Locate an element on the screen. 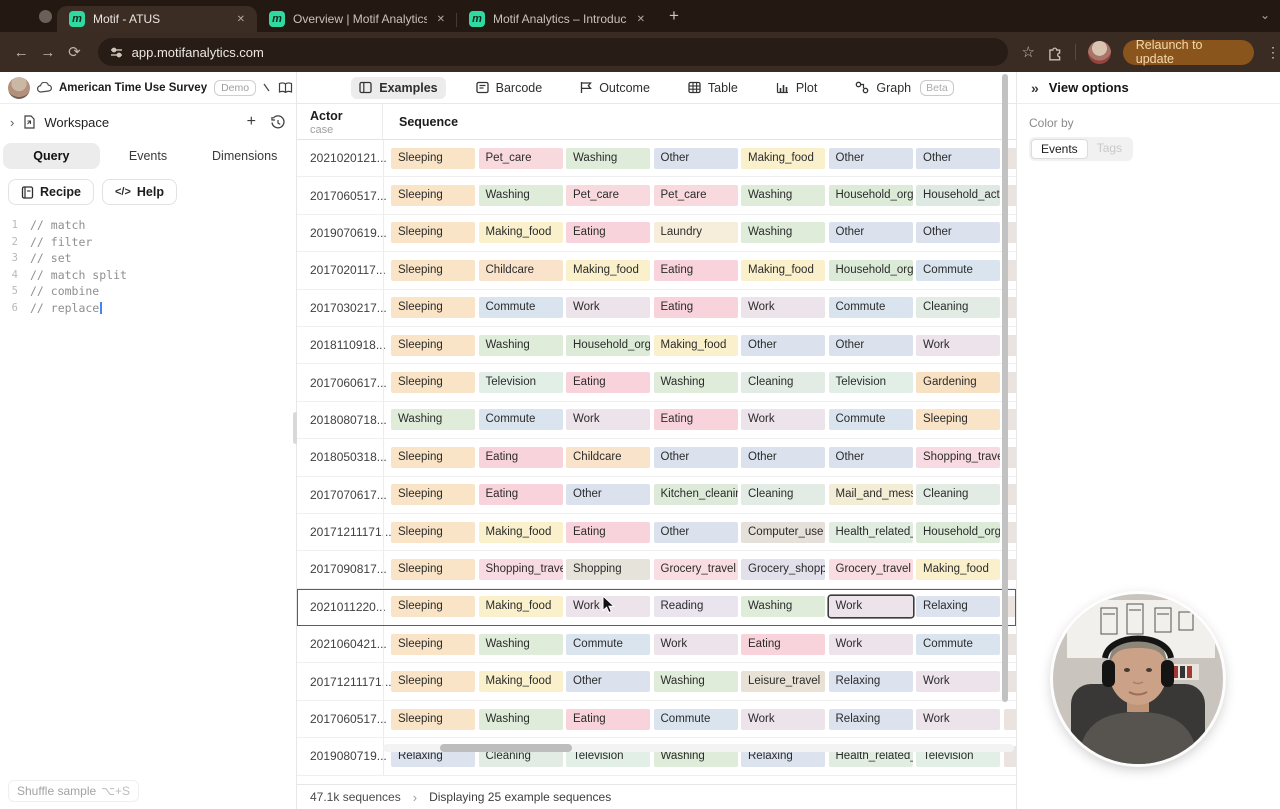 The width and height of the screenshot is (1280, 809). reload-icon: ⟳ is located at coordinates (74, 52).